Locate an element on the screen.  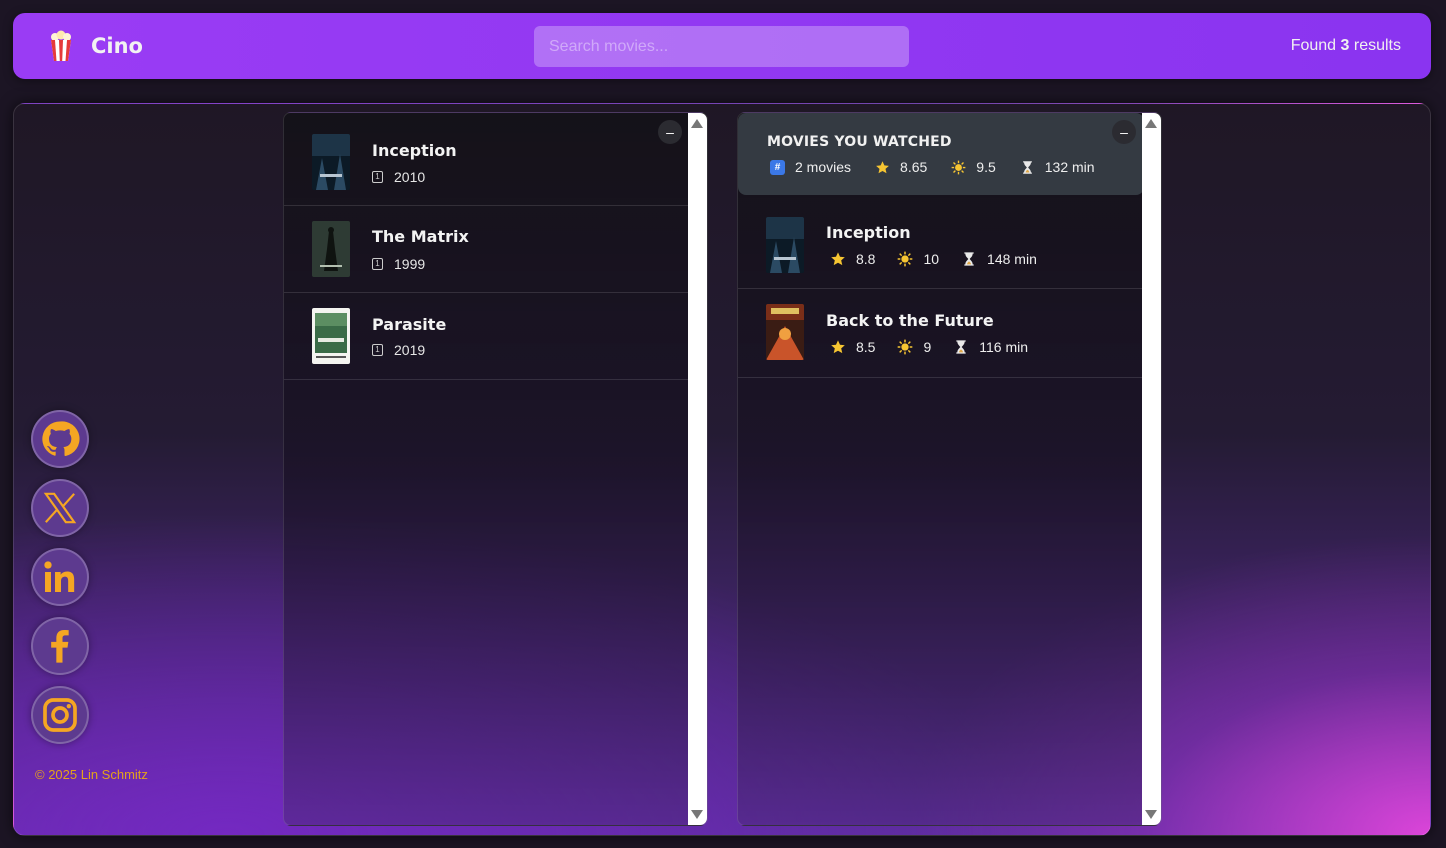
year-text: 2010 is located at coordinates (410, 177).